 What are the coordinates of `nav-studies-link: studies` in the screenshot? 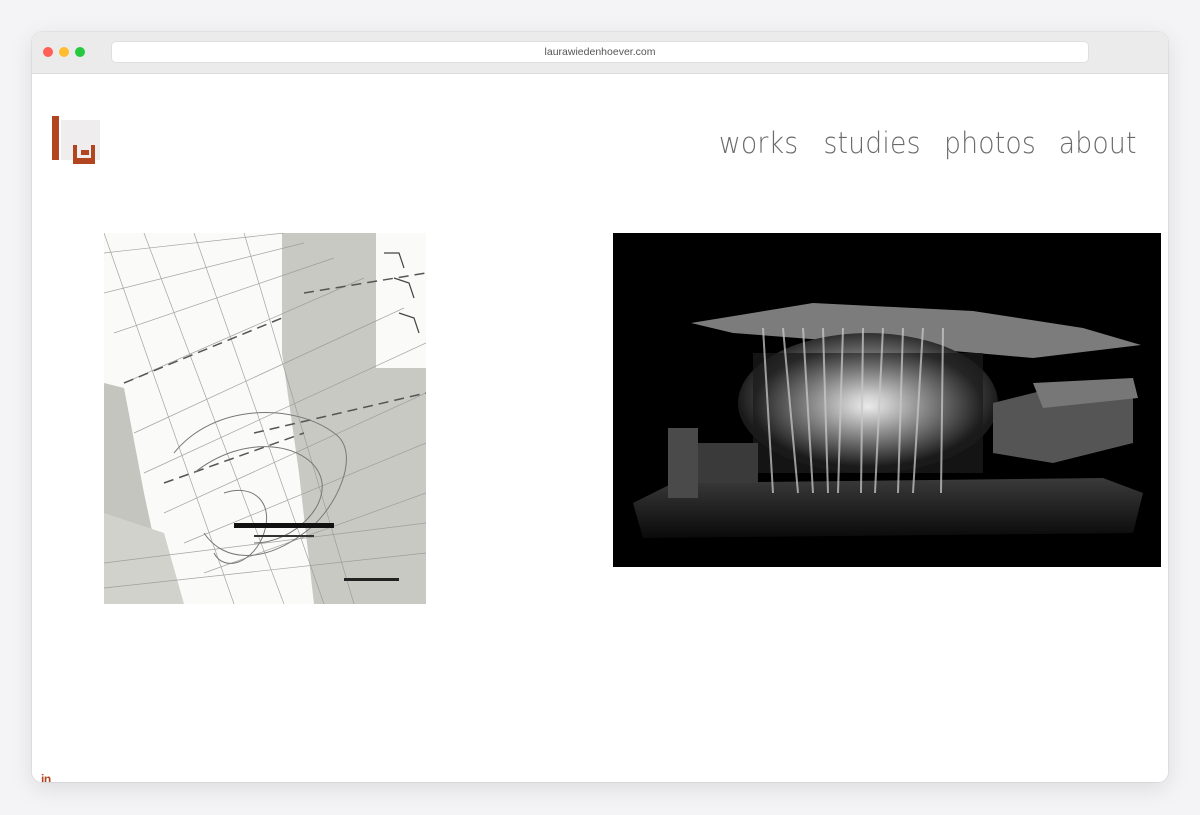 It's located at (871, 143).